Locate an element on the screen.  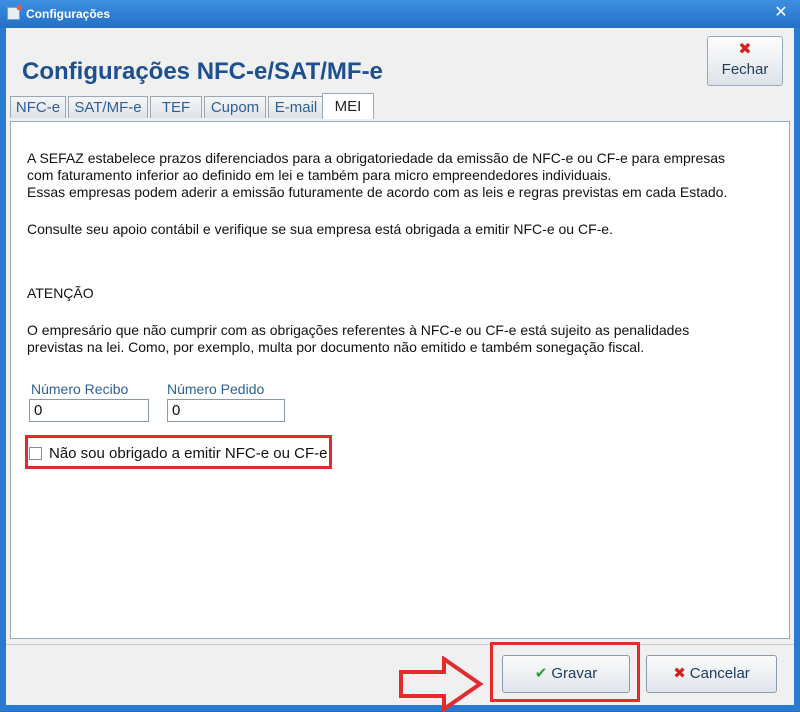
fechar-button: ✖ Fechar is located at coordinates (745, 61).